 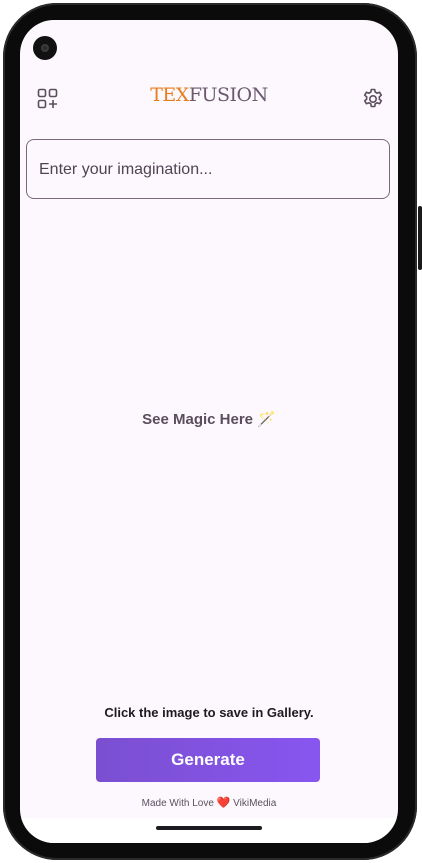 I want to click on logo-text-part2: FUSION, so click(x=228, y=95).